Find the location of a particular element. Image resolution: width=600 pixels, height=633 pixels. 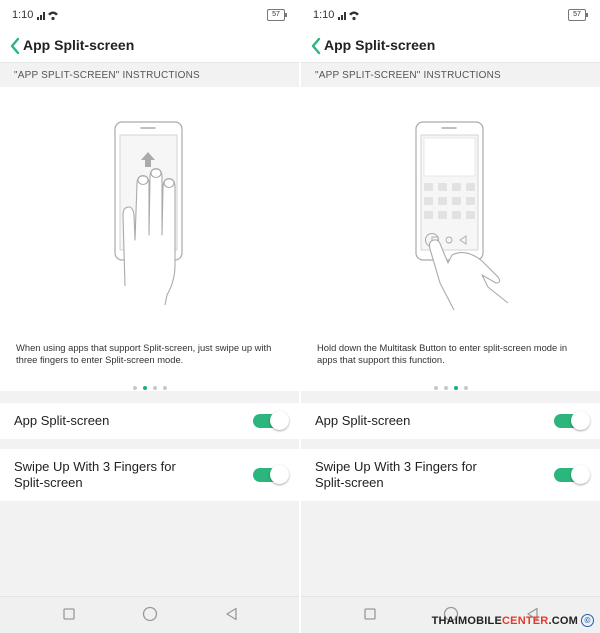

hold-multitask-button-illustration is located at coordinates (462, 216).